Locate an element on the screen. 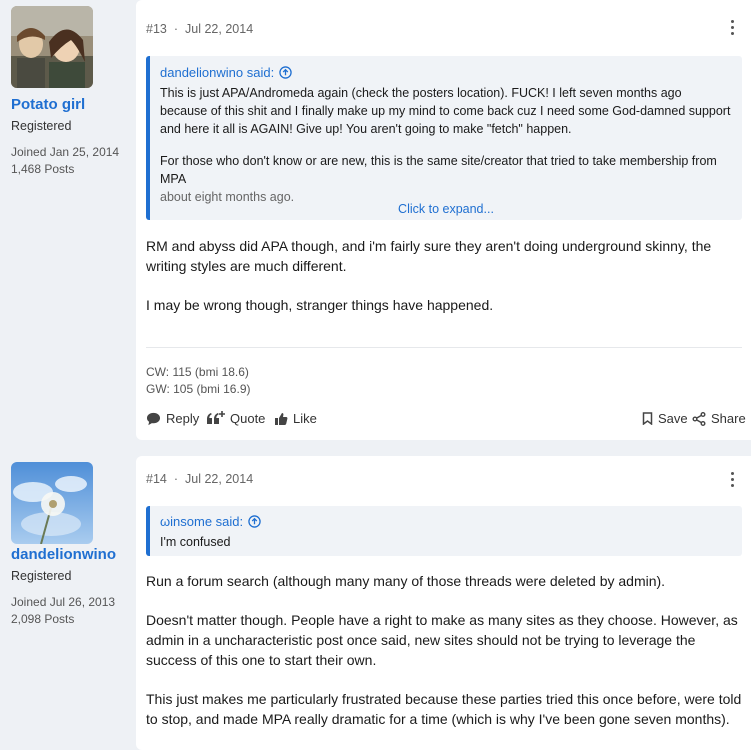 This screenshot has height=750, width=751. quote-block: ωinsome said: I'm confused is located at coordinates (444, 531).